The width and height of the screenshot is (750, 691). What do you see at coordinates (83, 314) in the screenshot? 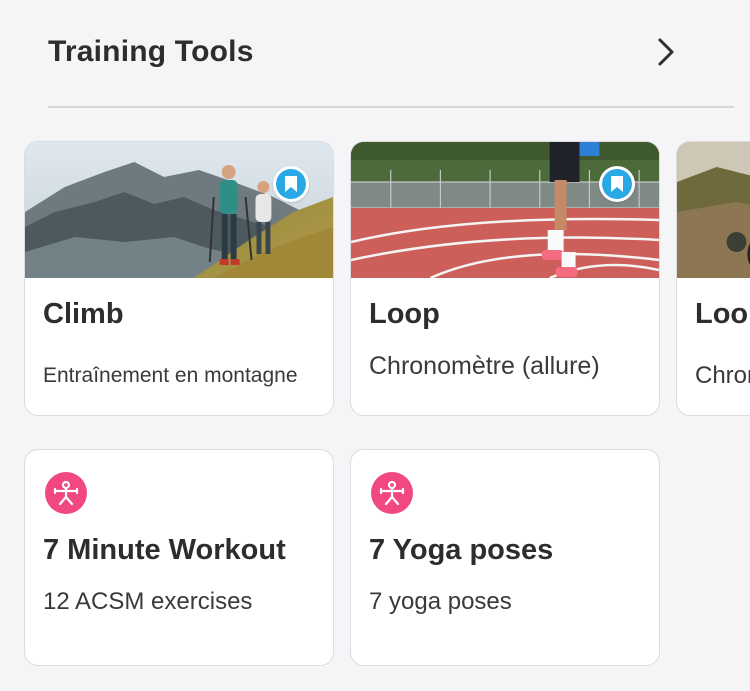
I see `card-title: Climb` at bounding box center [83, 314].